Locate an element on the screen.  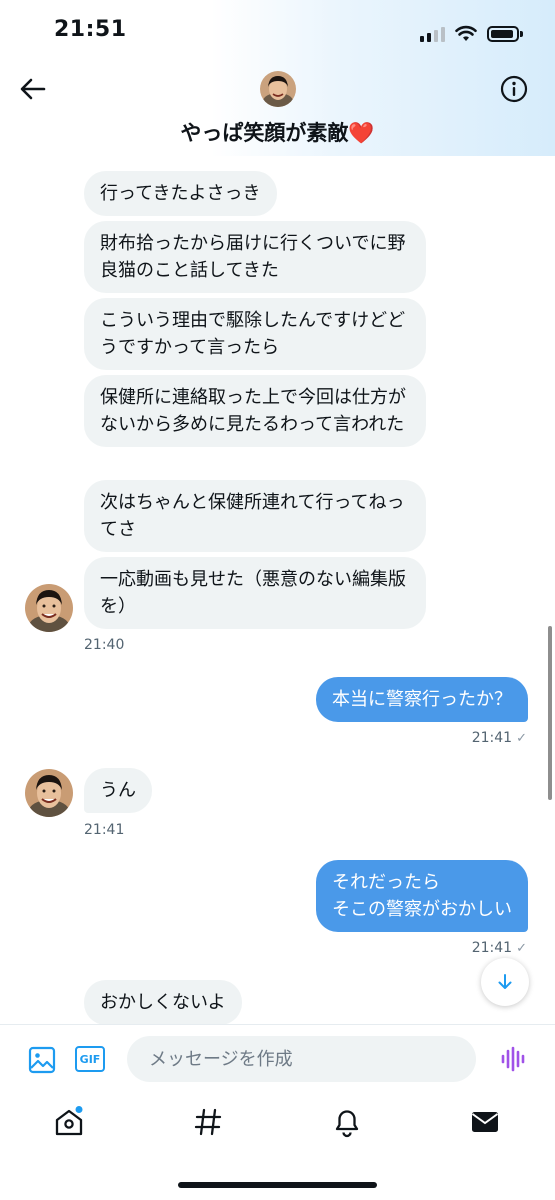
messages-envelope-icon is located at coordinates (485, 1122).